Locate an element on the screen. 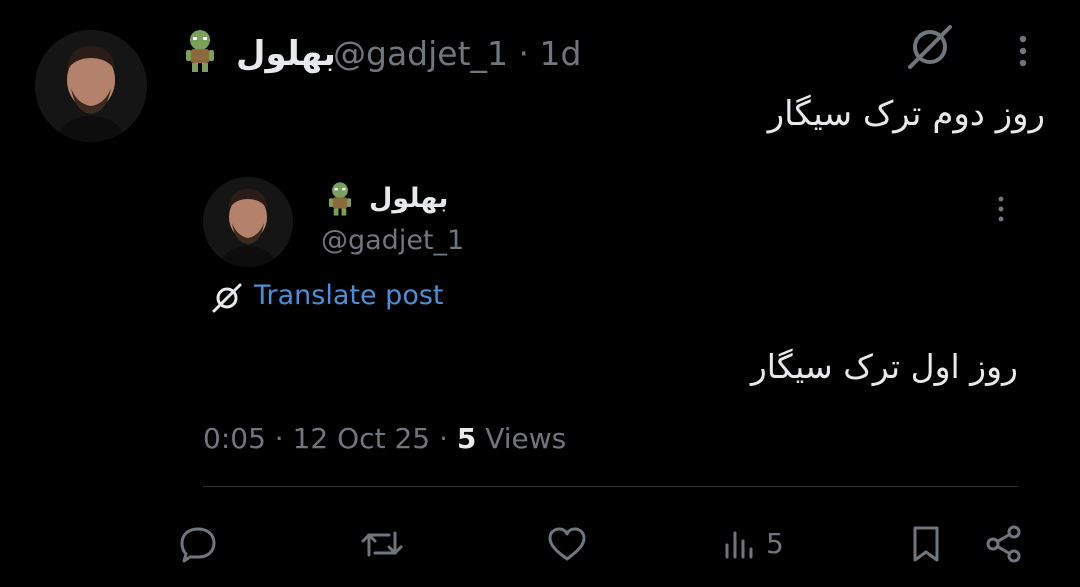 This screenshot has width=1080, height=587. quote-meta: 0:05 · 12 Oct 25 · 5 Views is located at coordinates (384, 439).